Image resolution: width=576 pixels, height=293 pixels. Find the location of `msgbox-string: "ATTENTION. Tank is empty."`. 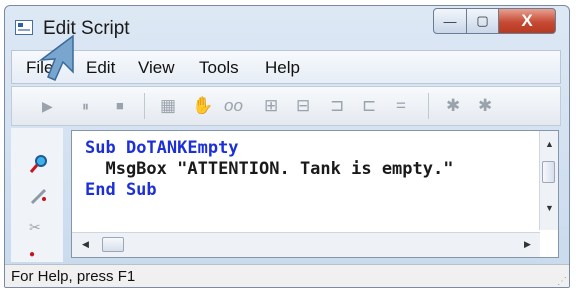

msgbox-string: "ATTENTION. Tank is empty." is located at coordinates (315, 169).